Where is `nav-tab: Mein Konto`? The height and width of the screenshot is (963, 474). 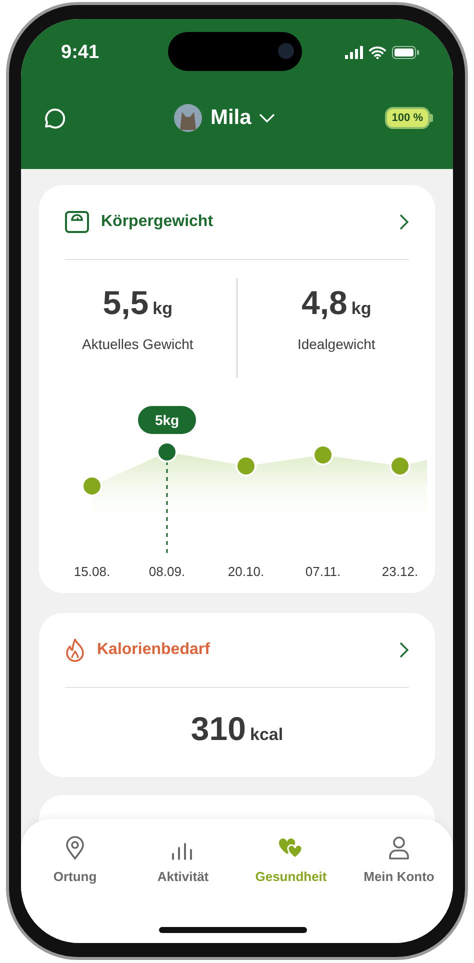 nav-tab: Mein Konto is located at coordinates (399, 859).